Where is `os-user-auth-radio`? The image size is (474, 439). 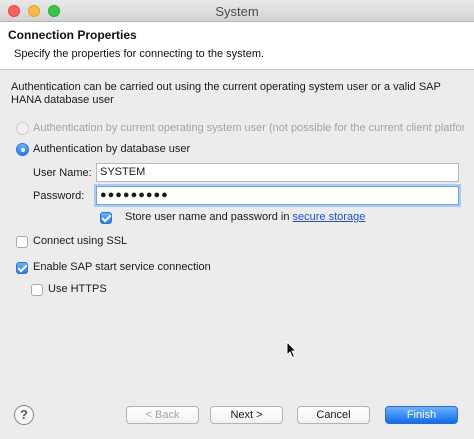
os-user-auth-radio is located at coordinates (22, 128).